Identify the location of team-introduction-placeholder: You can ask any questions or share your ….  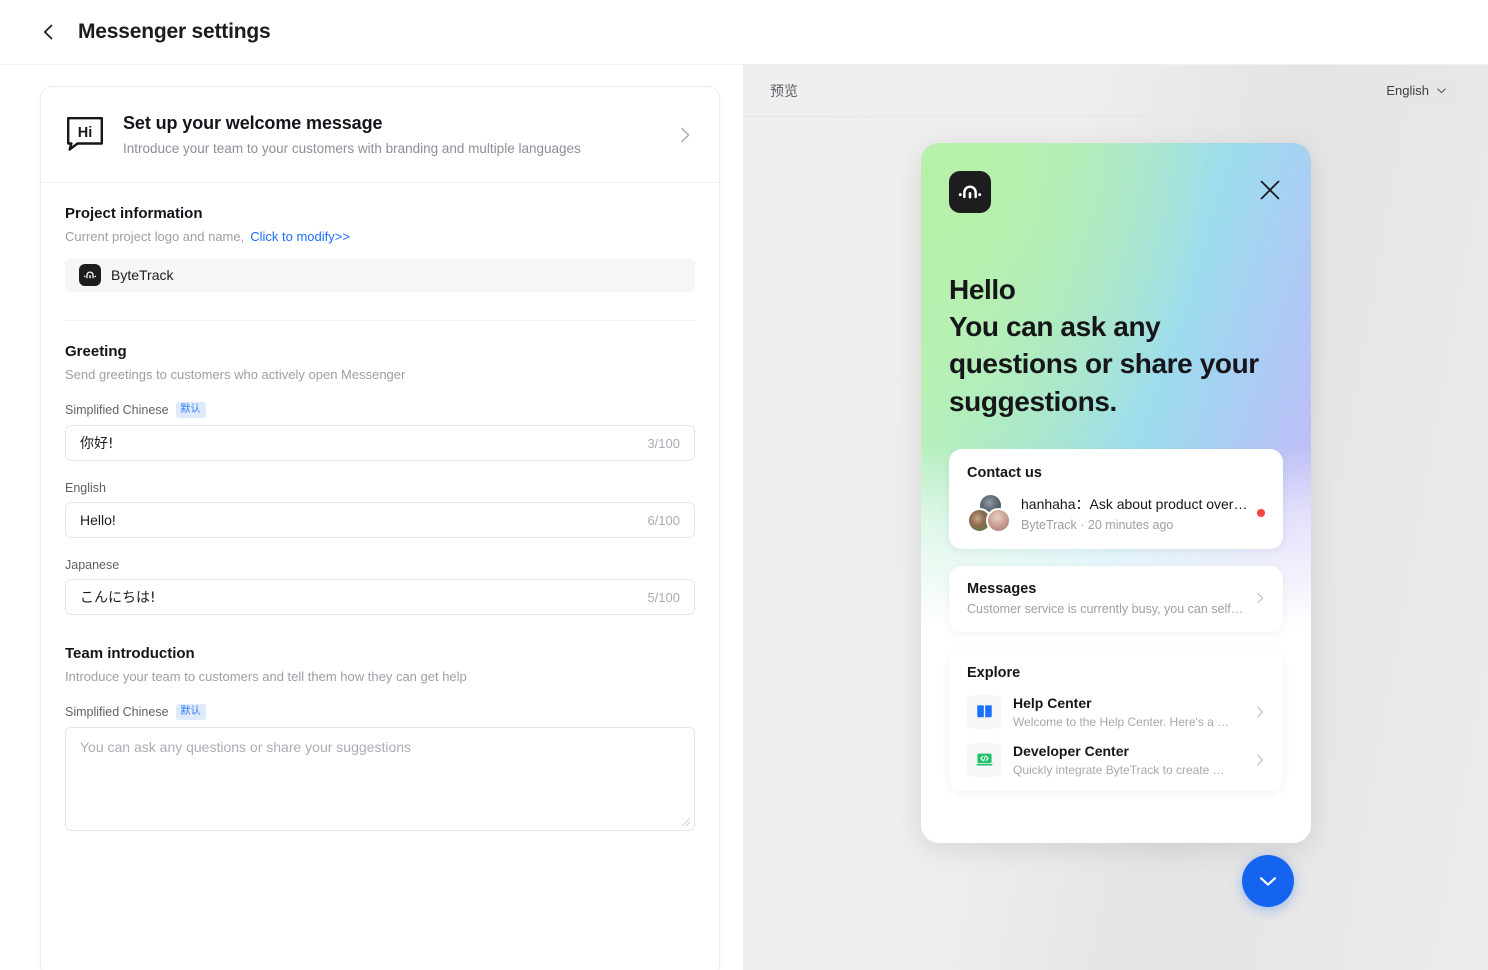
(246, 747).